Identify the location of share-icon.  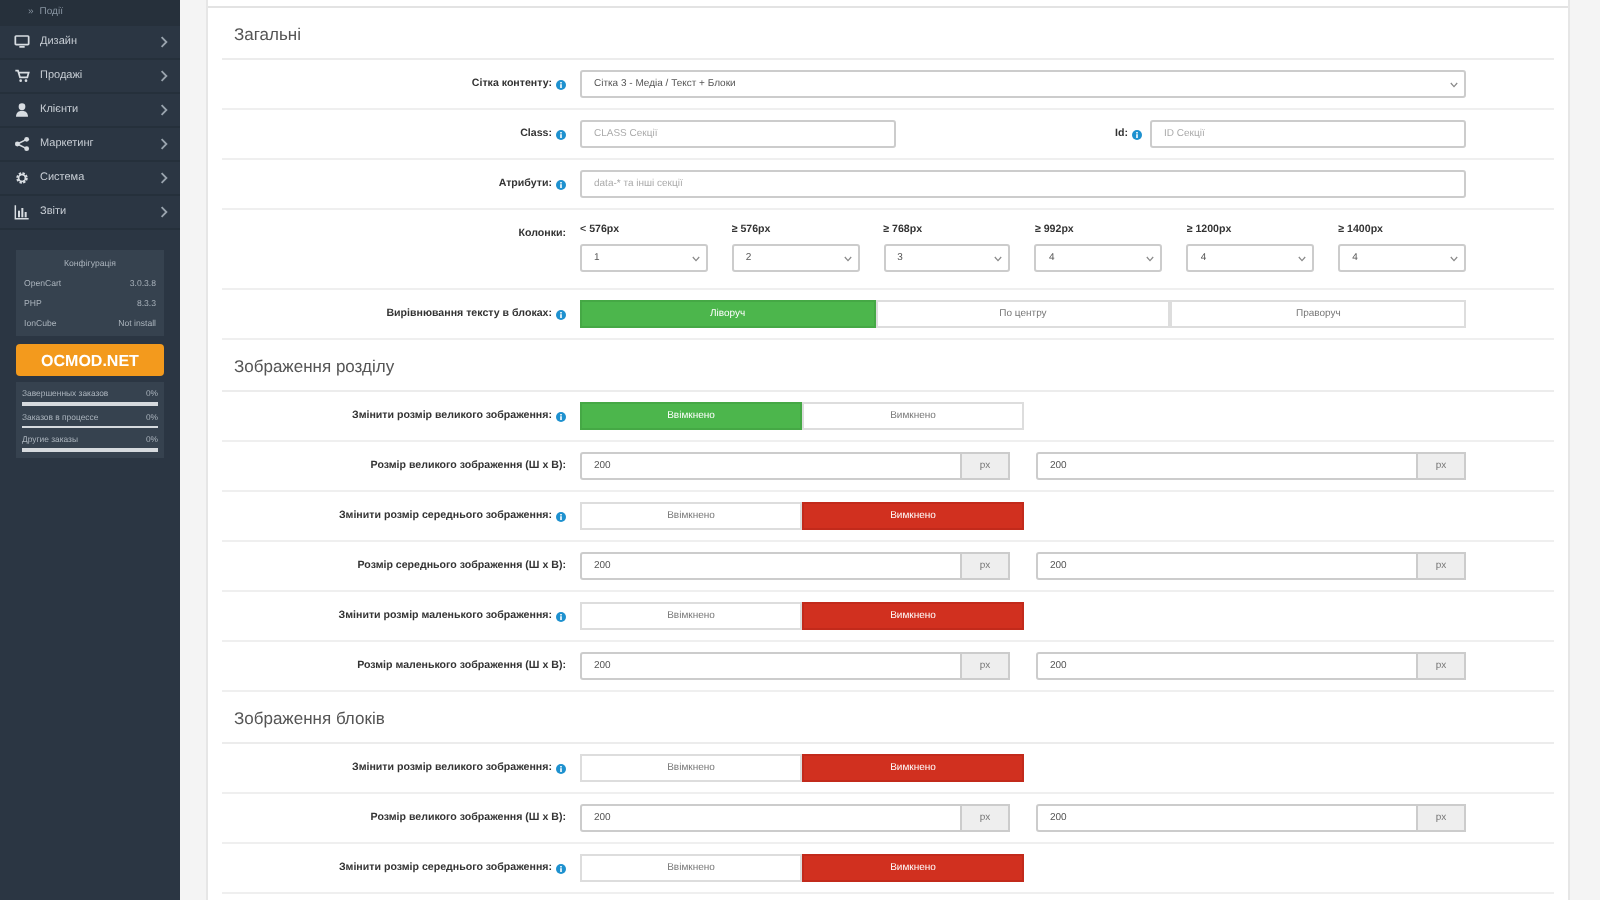
(22, 144).